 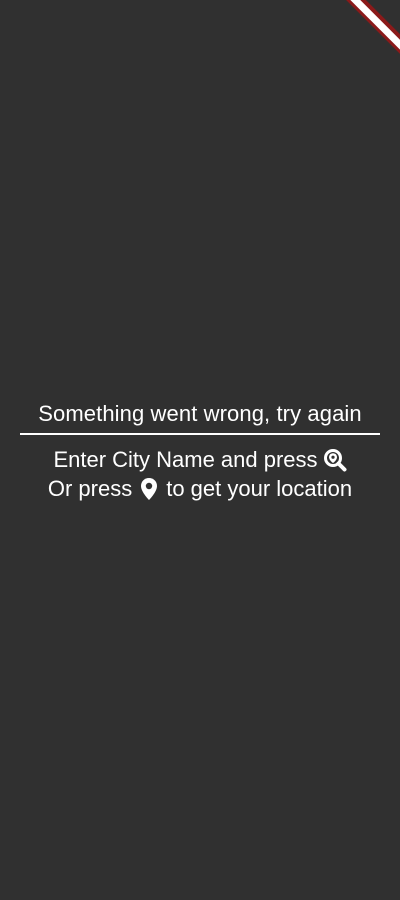 I want to click on hint-location-prefix: Or press, so click(x=90, y=488).